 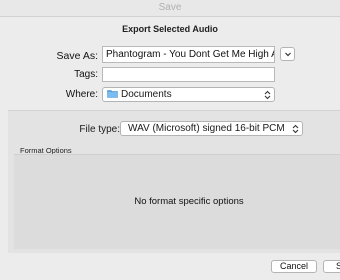 I want to click on chevron-down-icon, so click(x=288, y=54).